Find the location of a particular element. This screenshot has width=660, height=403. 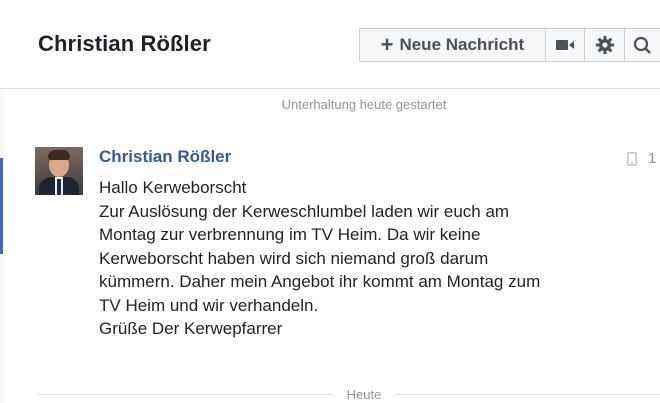

search-button is located at coordinates (642, 45).